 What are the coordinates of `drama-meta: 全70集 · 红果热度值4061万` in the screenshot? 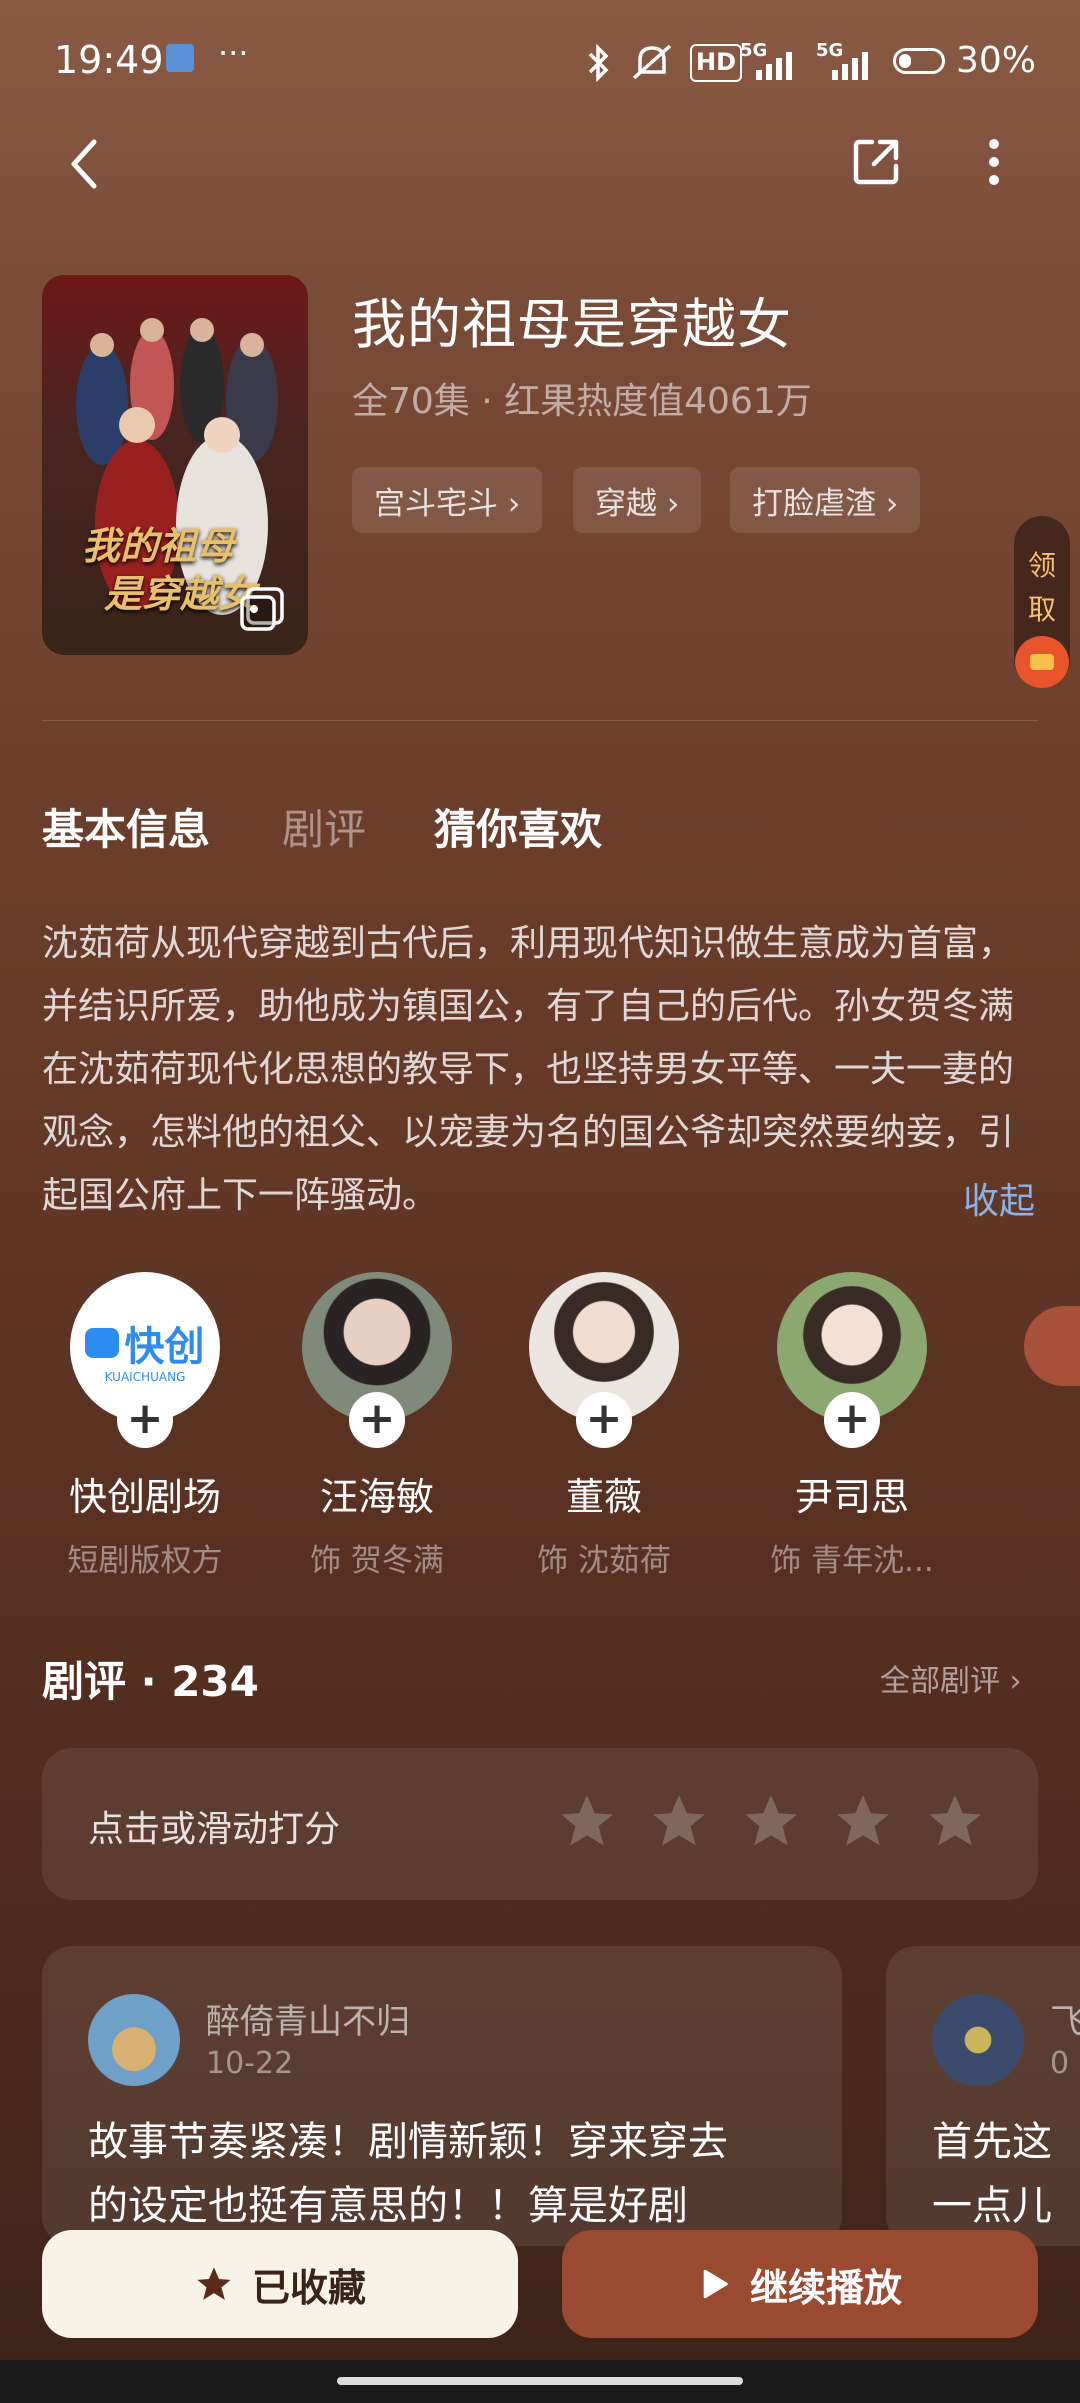 It's located at (582, 401).